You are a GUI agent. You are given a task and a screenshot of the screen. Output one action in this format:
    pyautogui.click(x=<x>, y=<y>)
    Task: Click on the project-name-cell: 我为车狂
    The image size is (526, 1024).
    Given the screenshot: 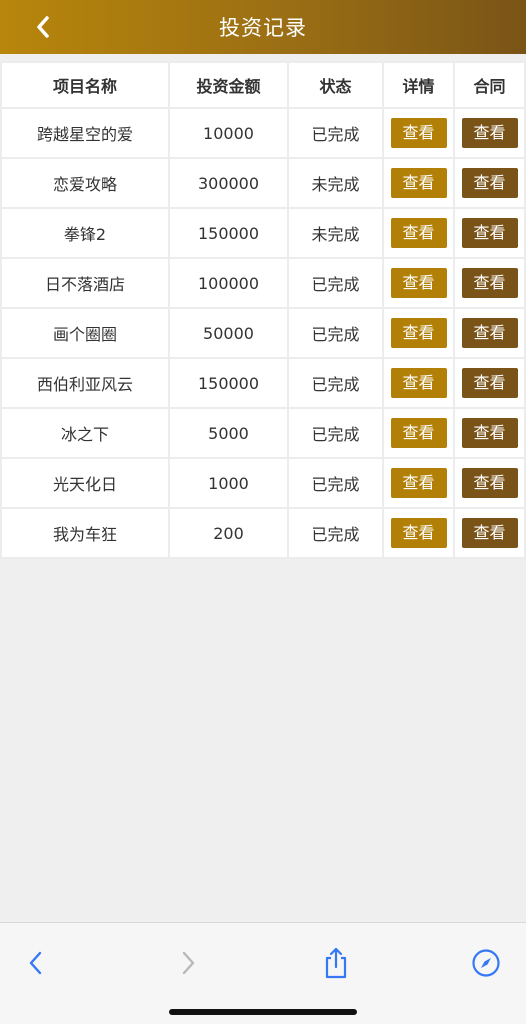 What is the action you would take?
    pyautogui.click(x=85, y=533)
    